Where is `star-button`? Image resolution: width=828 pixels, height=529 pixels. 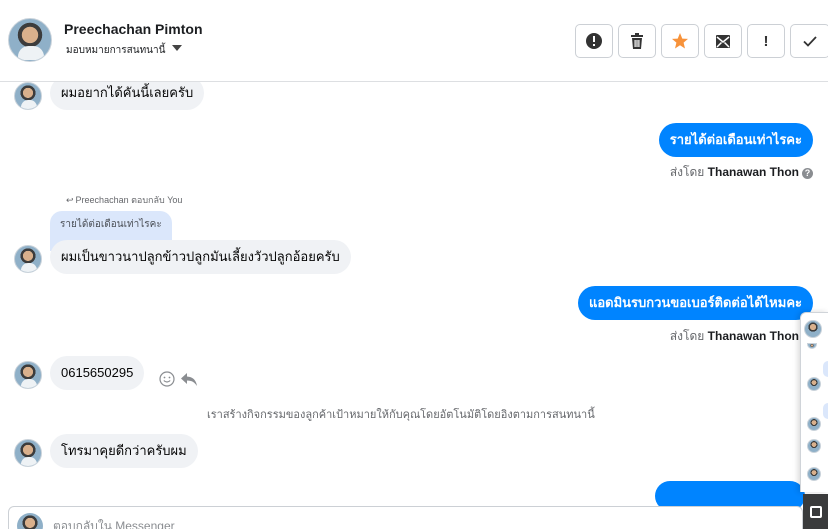 star-button is located at coordinates (680, 41).